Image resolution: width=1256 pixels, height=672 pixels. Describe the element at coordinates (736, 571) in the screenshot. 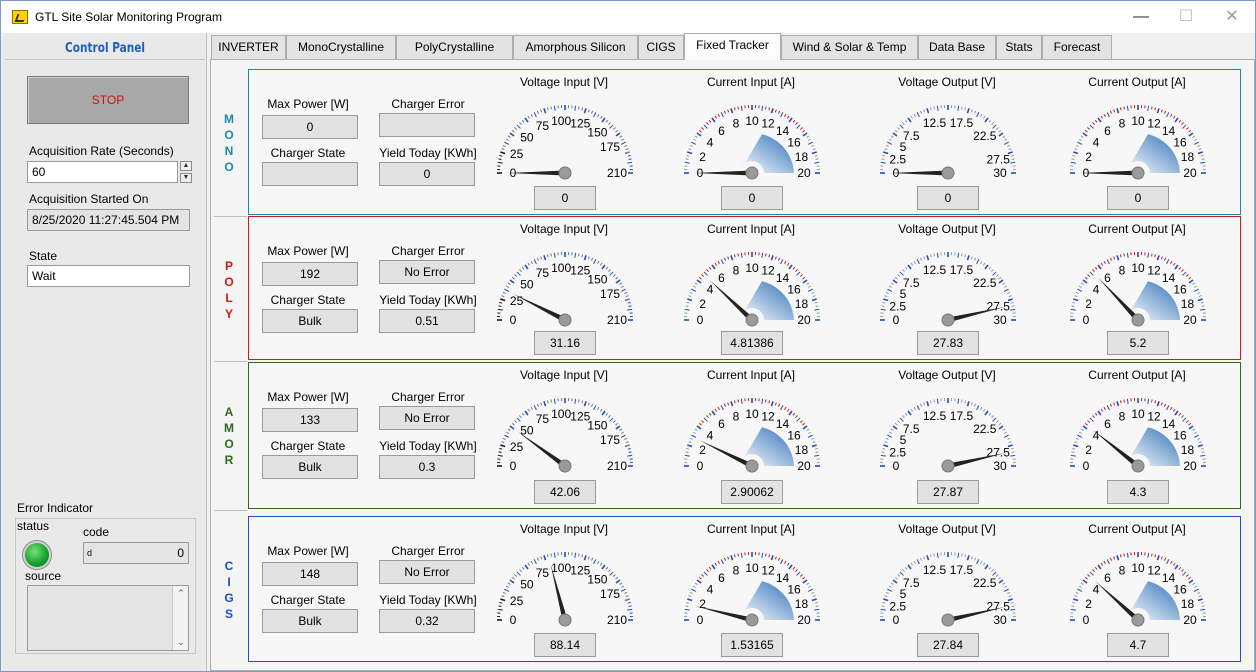

I see `gauge-tick-label: 8` at that location.